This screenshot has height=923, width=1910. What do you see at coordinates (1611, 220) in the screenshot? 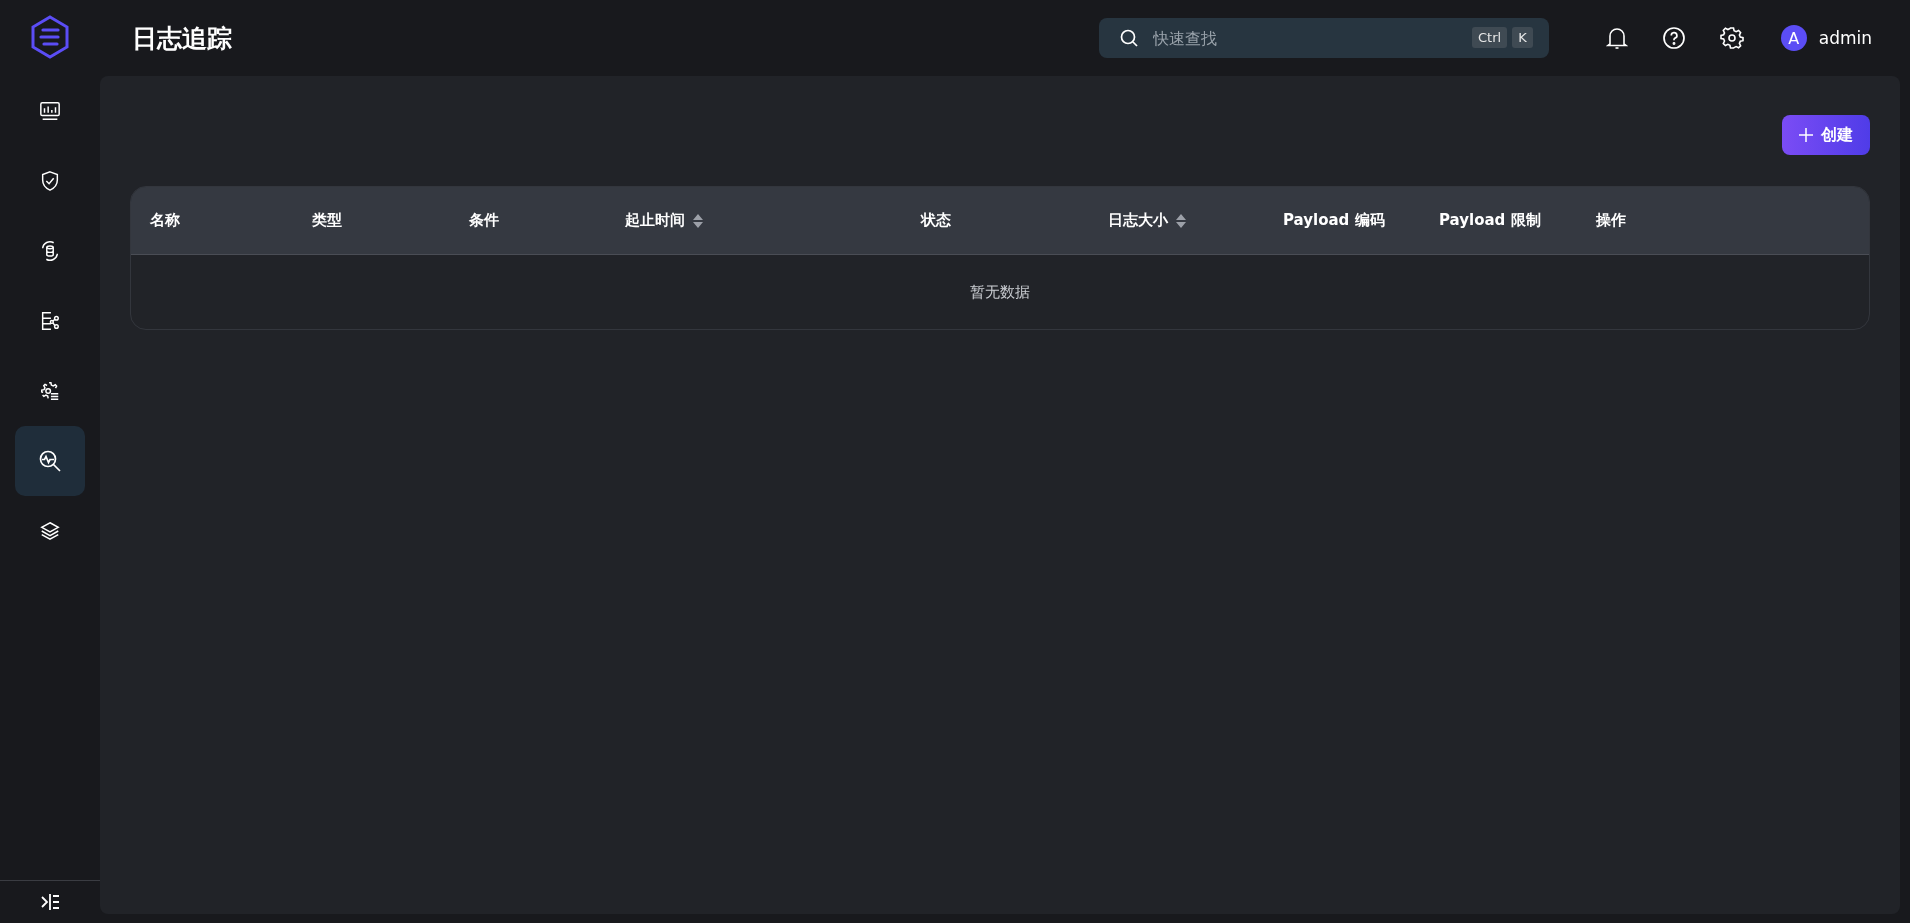
I see `column-header: 操作` at bounding box center [1611, 220].